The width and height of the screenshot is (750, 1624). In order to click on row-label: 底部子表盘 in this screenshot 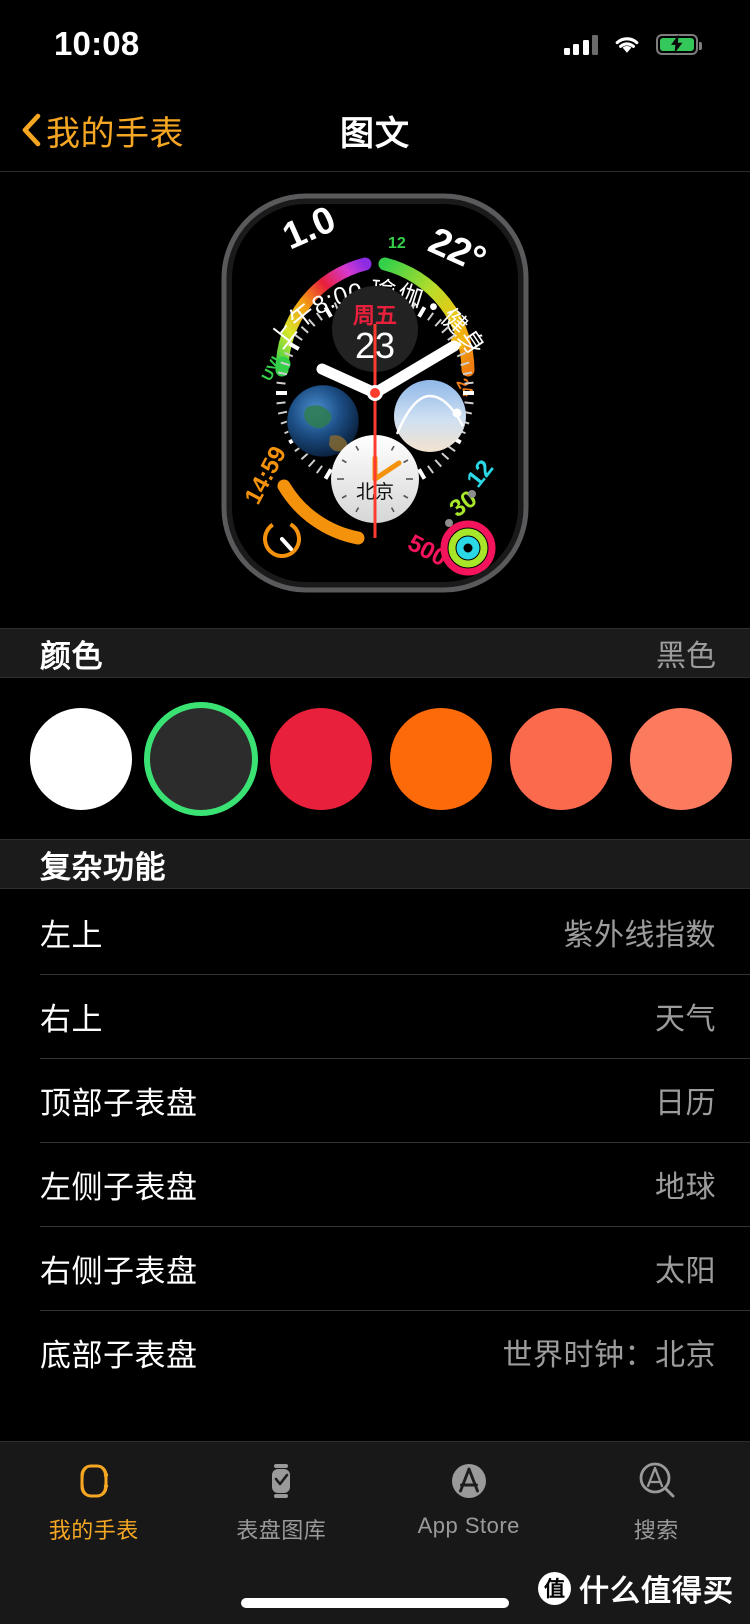, I will do `click(119, 1355)`.